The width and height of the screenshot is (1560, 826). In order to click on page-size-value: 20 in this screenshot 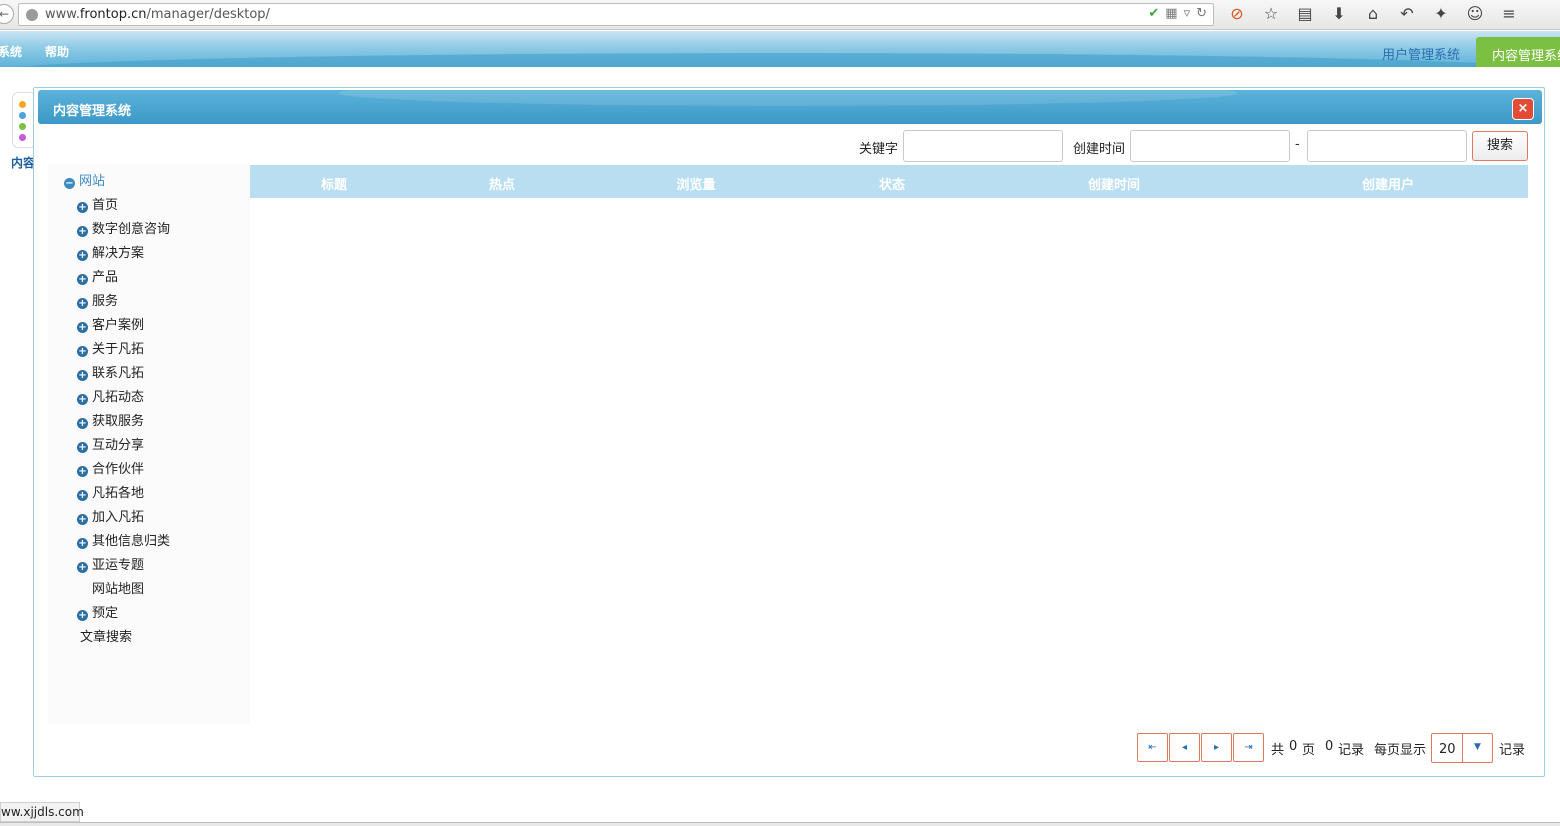, I will do `click(1447, 749)`.